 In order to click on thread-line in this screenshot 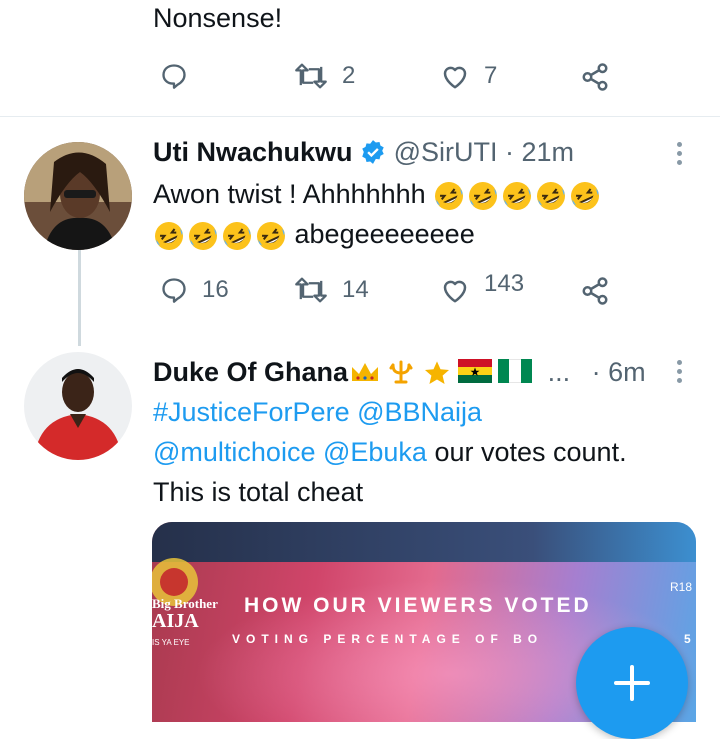, I will do `click(79, 298)`.